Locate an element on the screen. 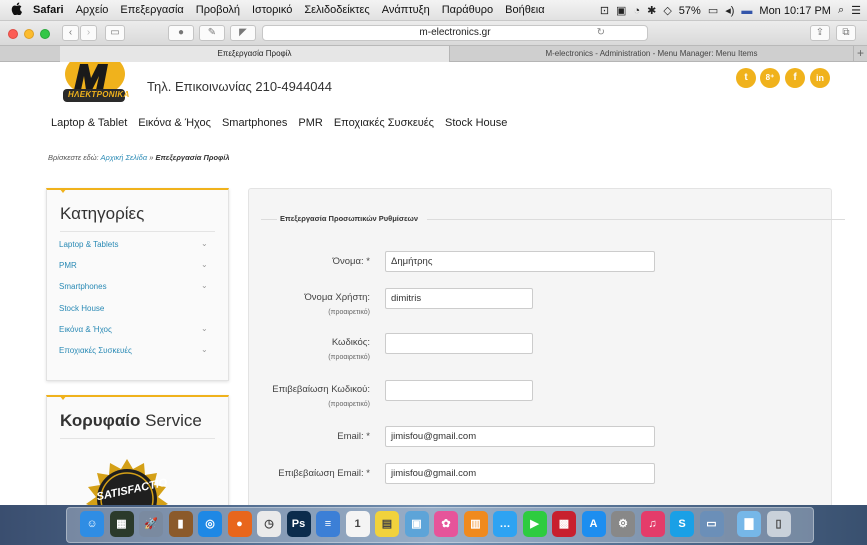 The width and height of the screenshot is (867, 545). volume-icon: ◂) is located at coordinates (729, 10).